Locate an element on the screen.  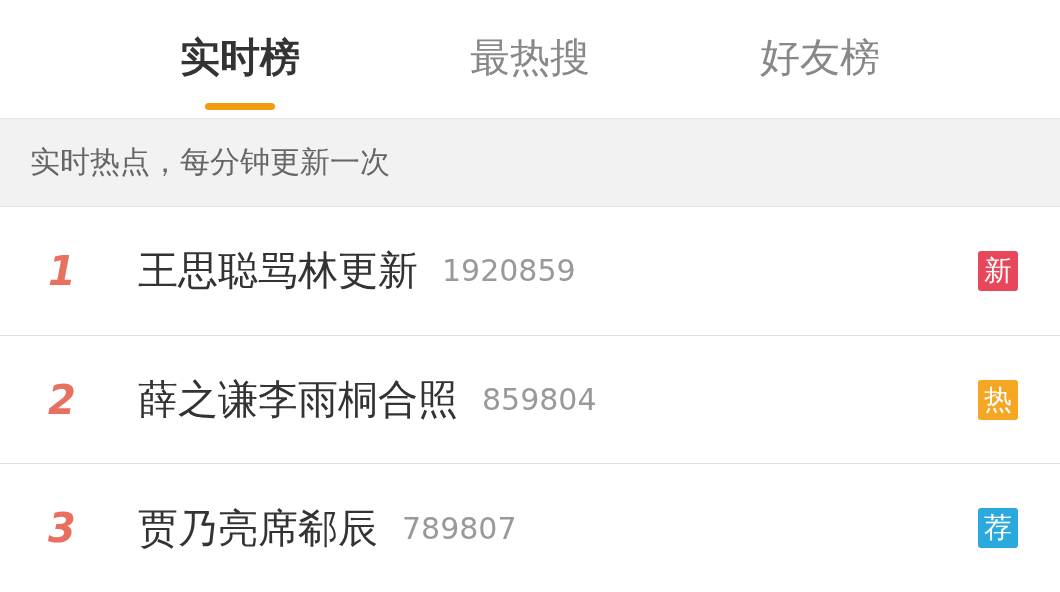
rank-number: 2 is located at coordinates (62, 399).